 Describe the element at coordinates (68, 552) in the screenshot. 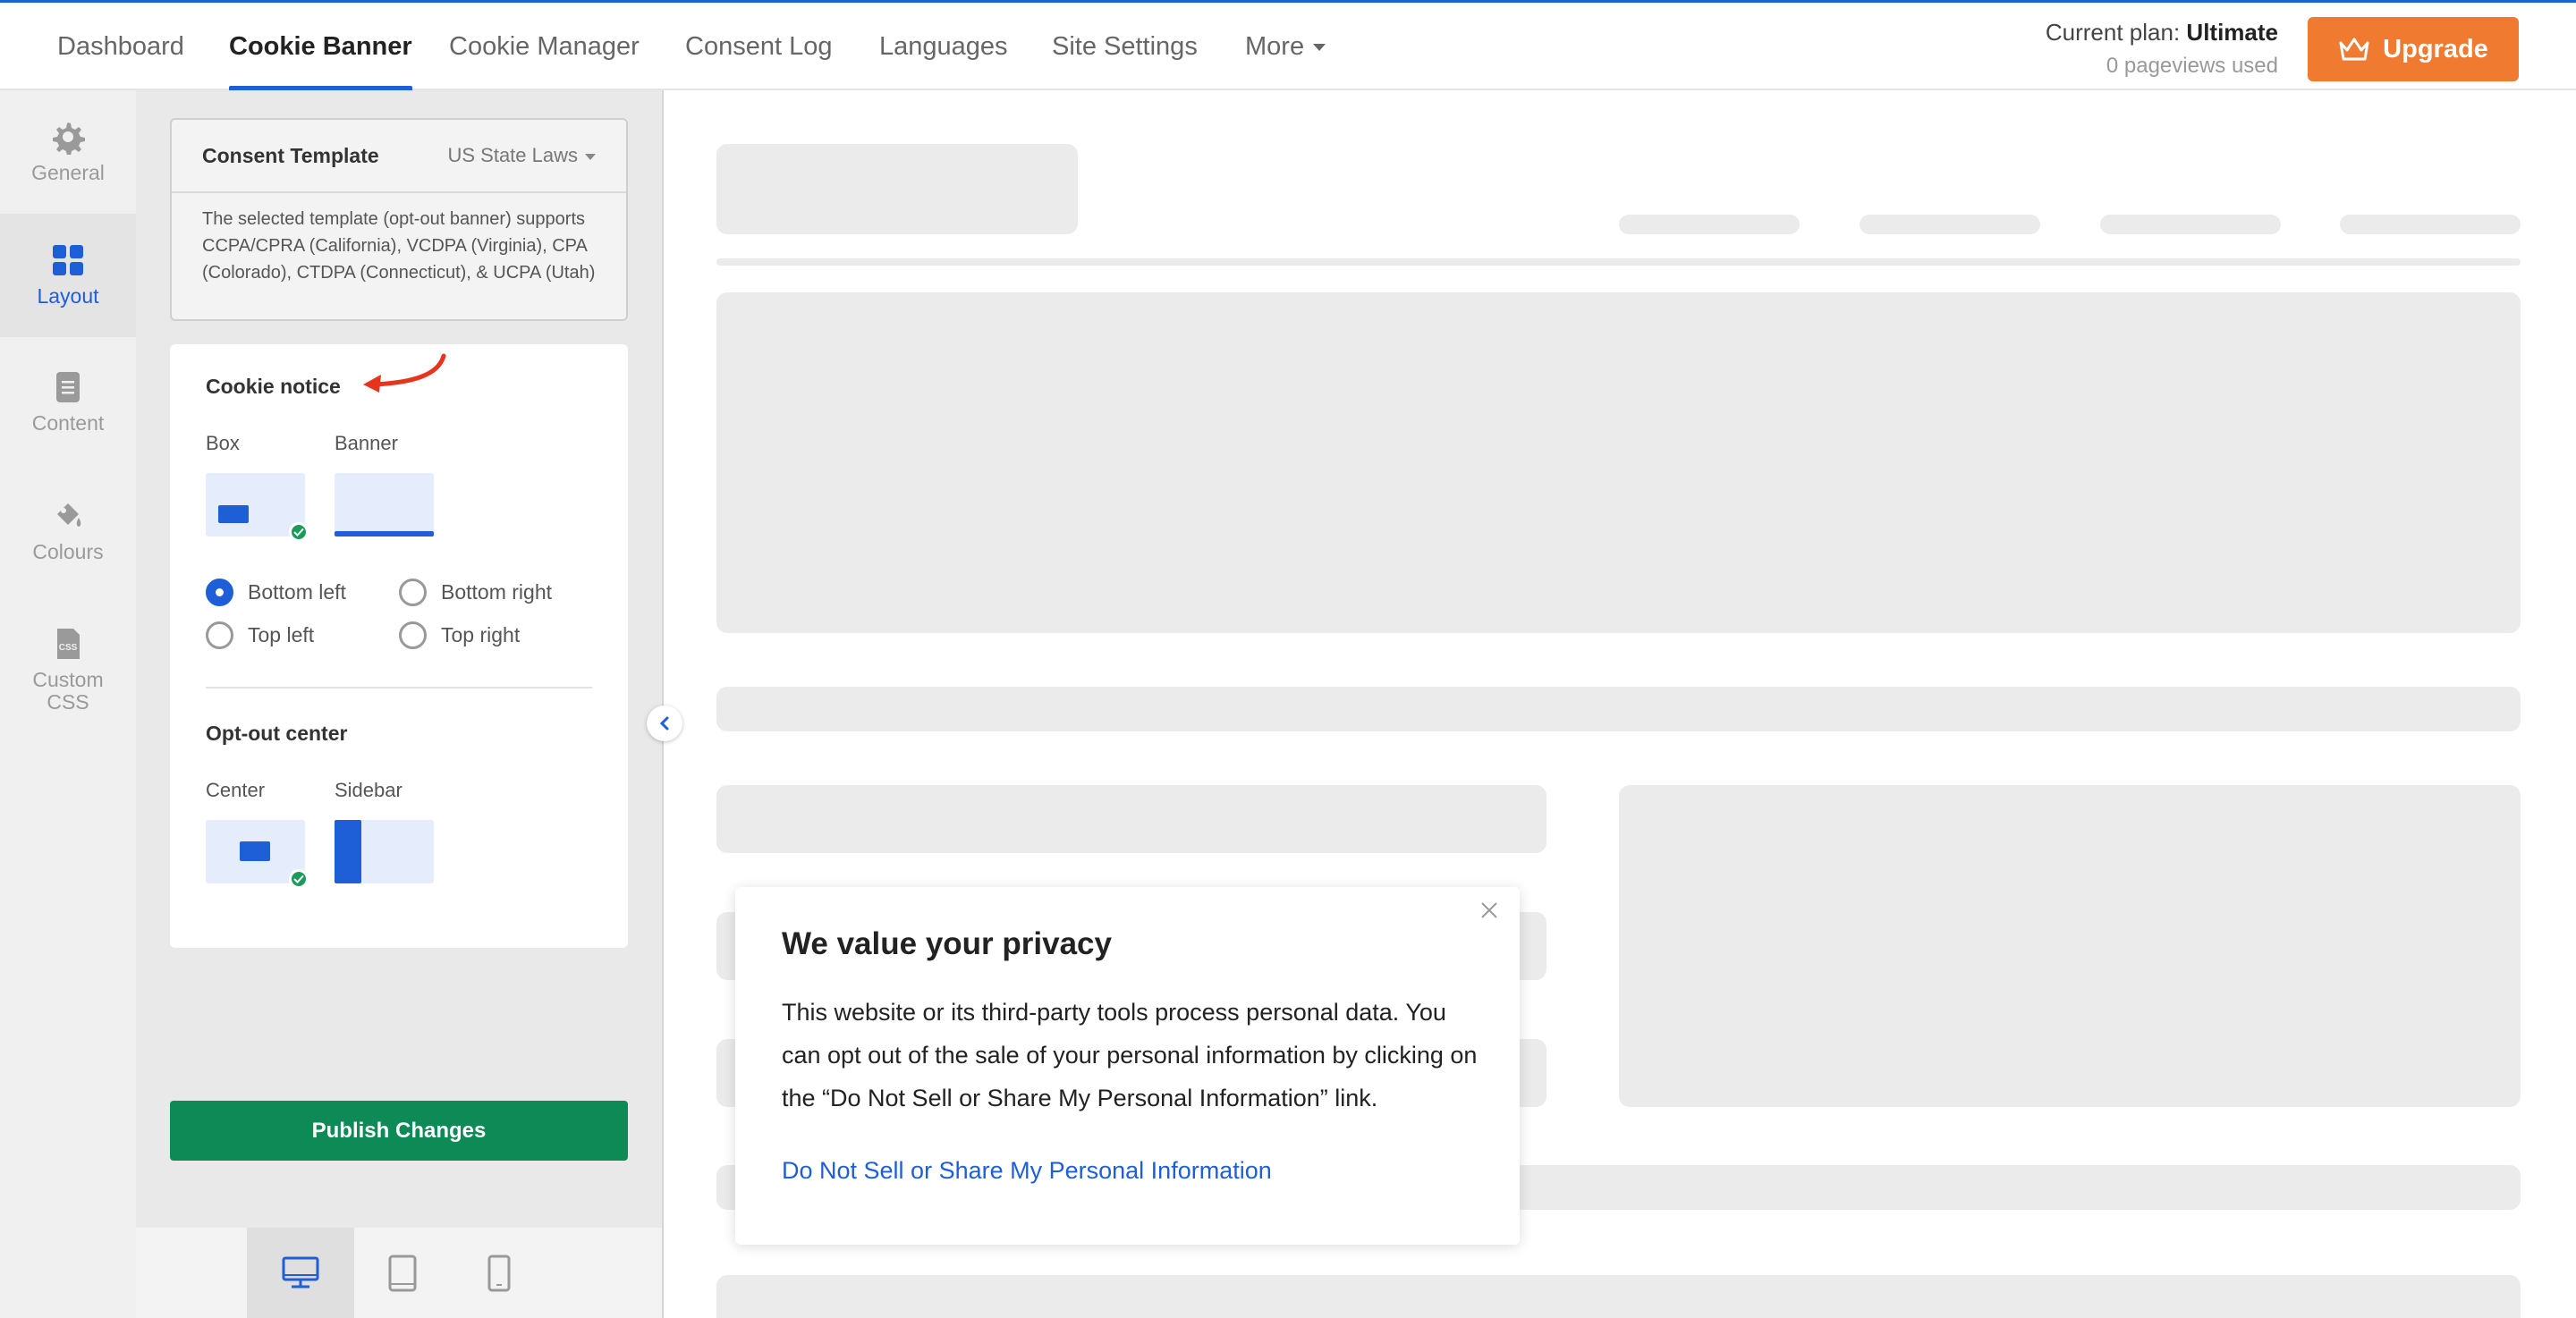

I see `rail-item-label: Colours` at that location.